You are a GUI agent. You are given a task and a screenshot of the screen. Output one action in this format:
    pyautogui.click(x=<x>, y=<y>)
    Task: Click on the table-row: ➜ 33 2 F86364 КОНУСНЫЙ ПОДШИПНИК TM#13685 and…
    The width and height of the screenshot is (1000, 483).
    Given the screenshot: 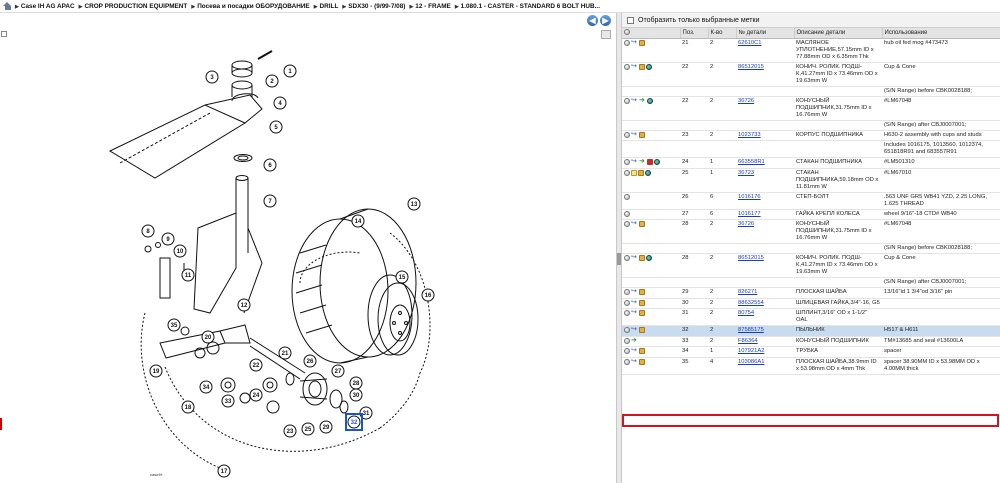 What is the action you would take?
    pyautogui.click(x=811, y=342)
    